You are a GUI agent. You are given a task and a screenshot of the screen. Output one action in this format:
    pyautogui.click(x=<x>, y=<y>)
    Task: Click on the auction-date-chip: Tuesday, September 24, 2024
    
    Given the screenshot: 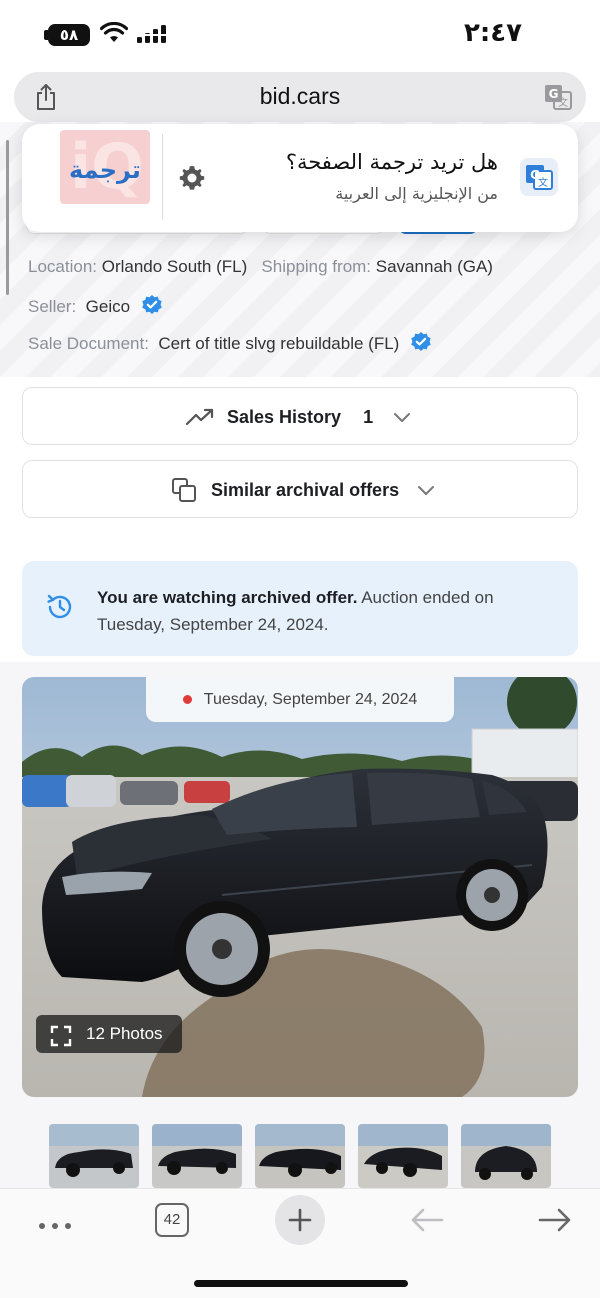 What is the action you would take?
    pyautogui.click(x=300, y=699)
    